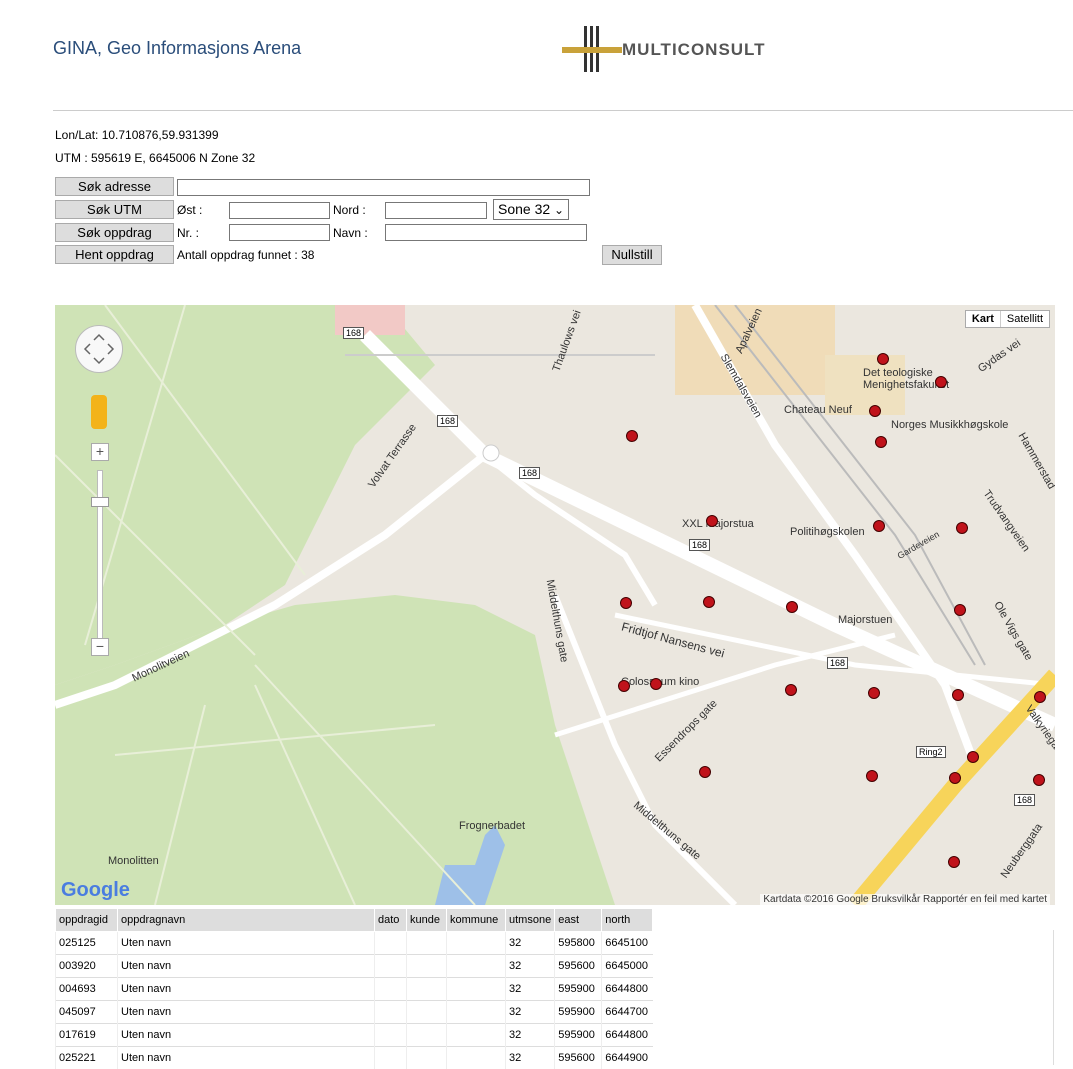  I want to click on multiconsult-logo: MULTICONSULT, so click(682, 49).